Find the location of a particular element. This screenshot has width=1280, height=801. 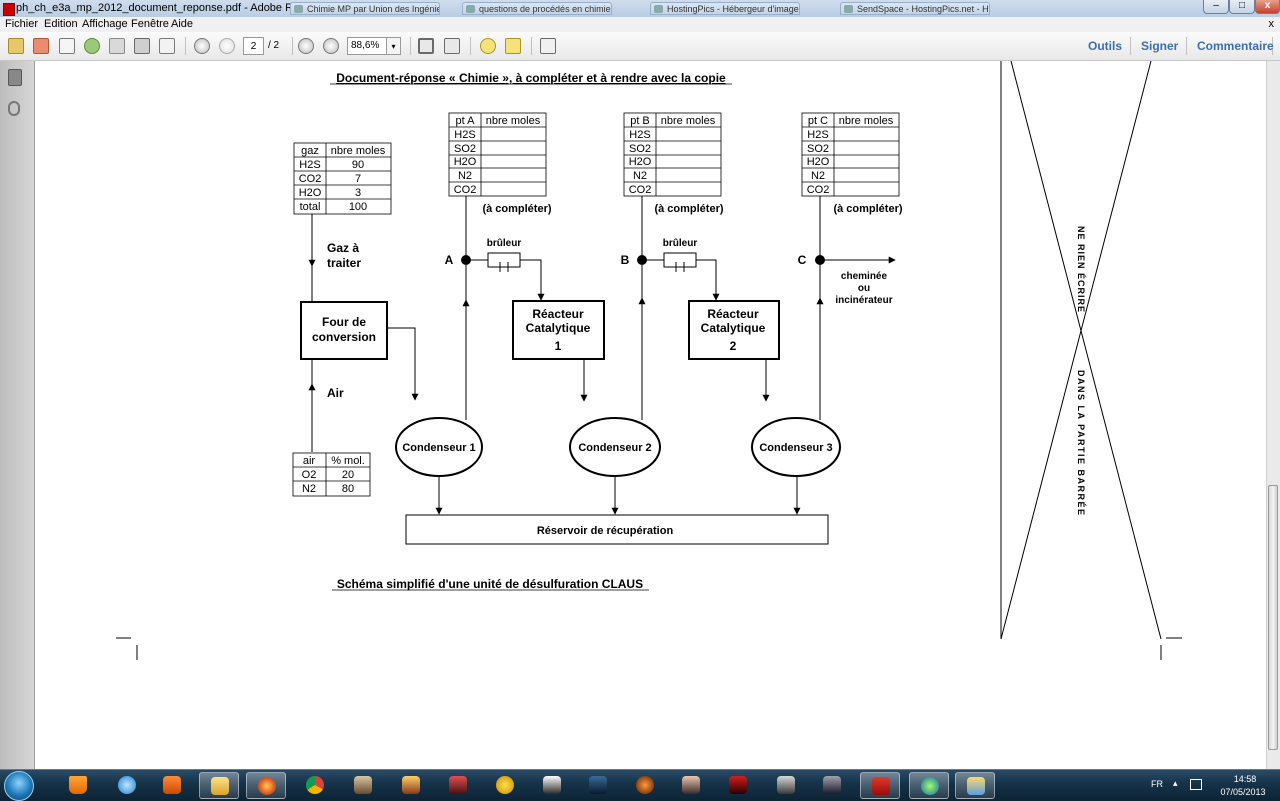

email-icon is located at coordinates (167, 46).